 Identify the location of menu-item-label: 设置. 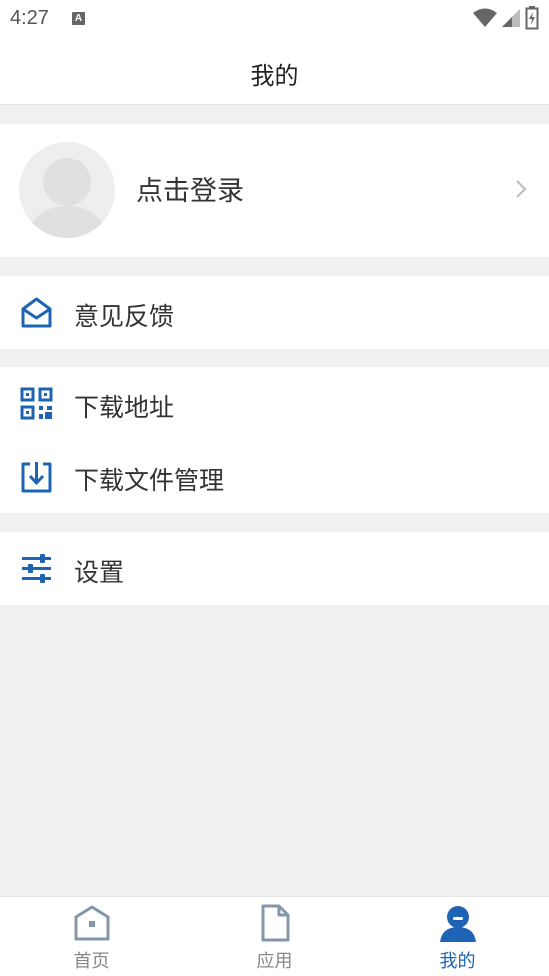
(99, 572).